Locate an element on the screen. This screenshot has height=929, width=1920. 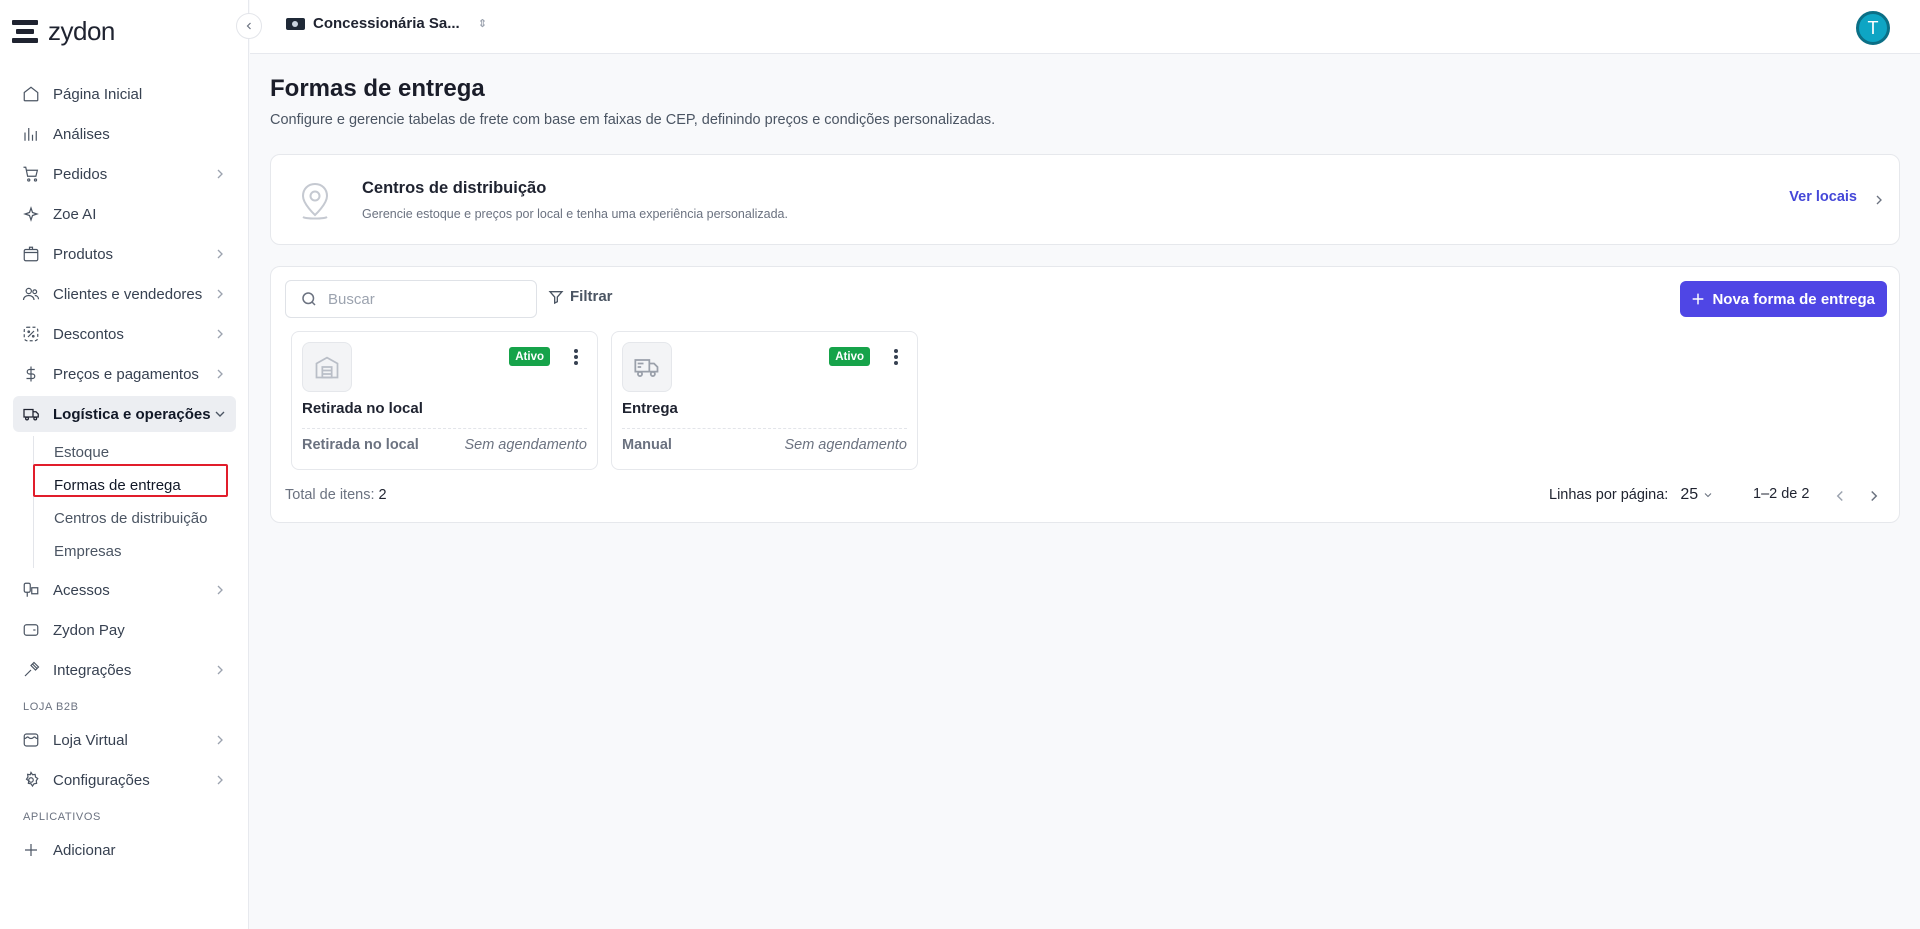
total-items-label: Total de itens: is located at coordinates (330, 495).